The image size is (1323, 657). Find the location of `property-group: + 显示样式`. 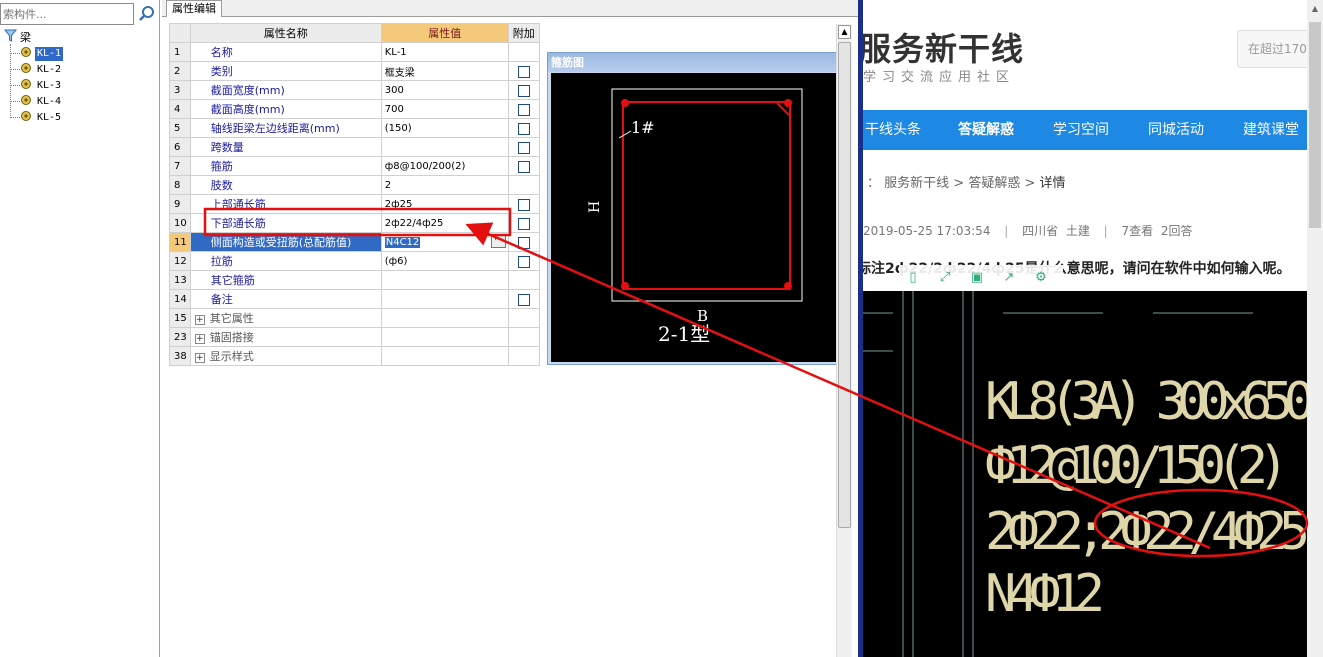

property-group: + 显示样式 is located at coordinates (285, 356).